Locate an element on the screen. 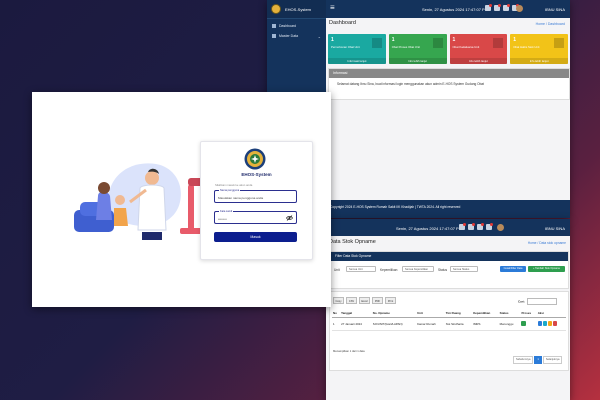  pie-chart-icon is located at coordinates (559, 43).